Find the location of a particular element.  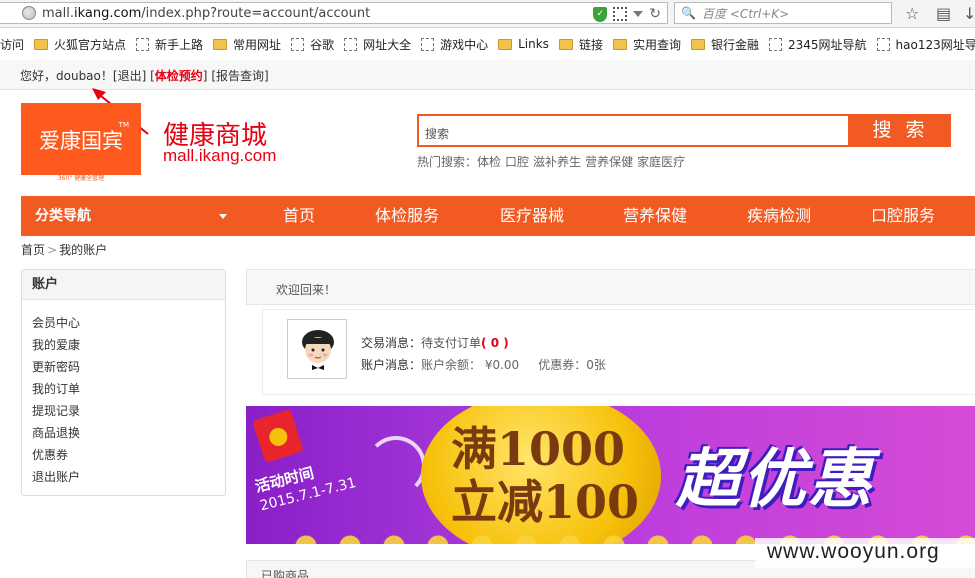

pending-orders-count: ( 0 ) is located at coordinates (495, 343).